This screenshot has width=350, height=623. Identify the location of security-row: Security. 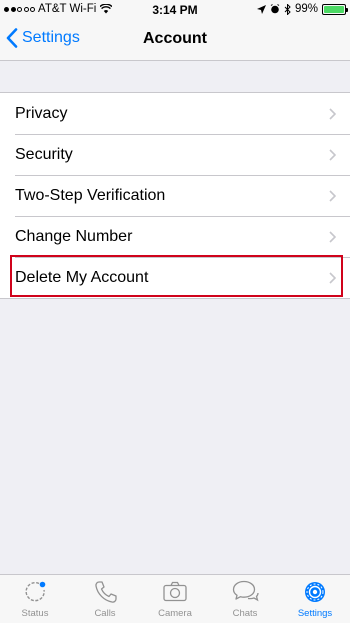
(175, 154).